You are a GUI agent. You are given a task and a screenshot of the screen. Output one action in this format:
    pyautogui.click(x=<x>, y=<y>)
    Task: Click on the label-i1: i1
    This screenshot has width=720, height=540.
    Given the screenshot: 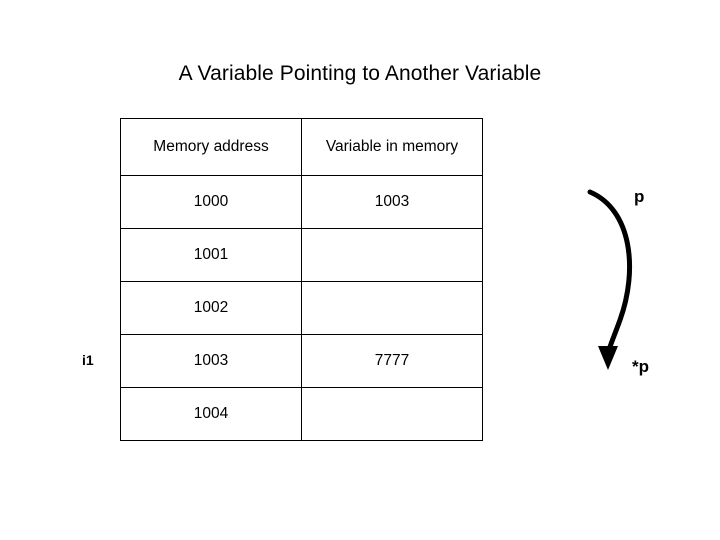 What is the action you would take?
    pyautogui.click(x=88, y=360)
    